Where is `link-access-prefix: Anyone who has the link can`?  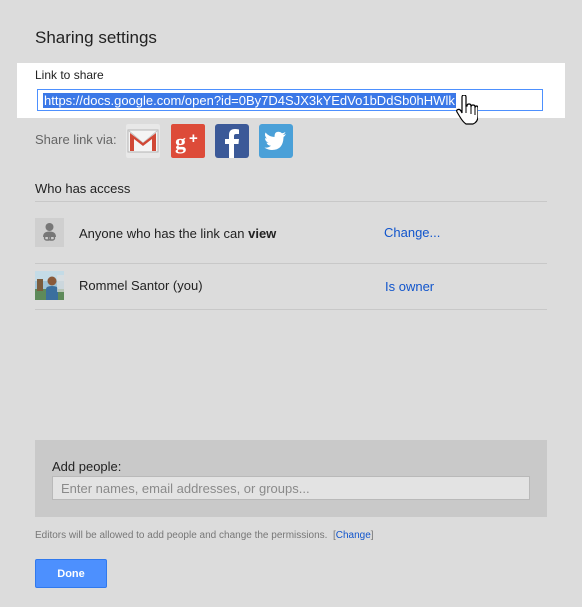 link-access-prefix: Anyone who has the link can is located at coordinates (164, 233).